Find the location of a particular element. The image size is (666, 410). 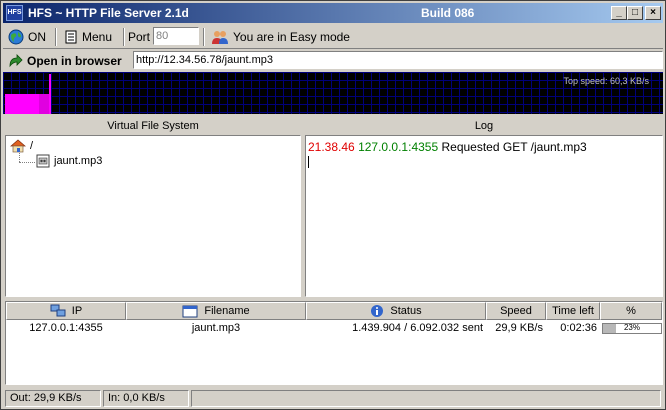

column-speed: Speed is located at coordinates (516, 311).